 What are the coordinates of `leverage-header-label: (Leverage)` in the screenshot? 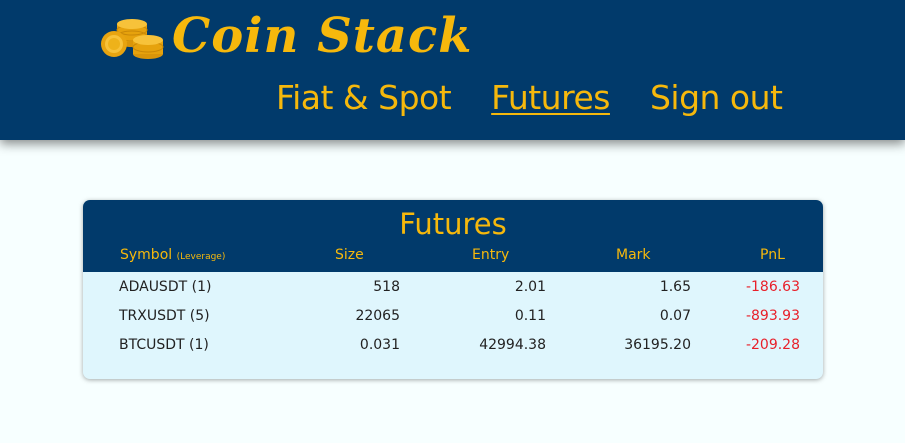 It's located at (201, 257).